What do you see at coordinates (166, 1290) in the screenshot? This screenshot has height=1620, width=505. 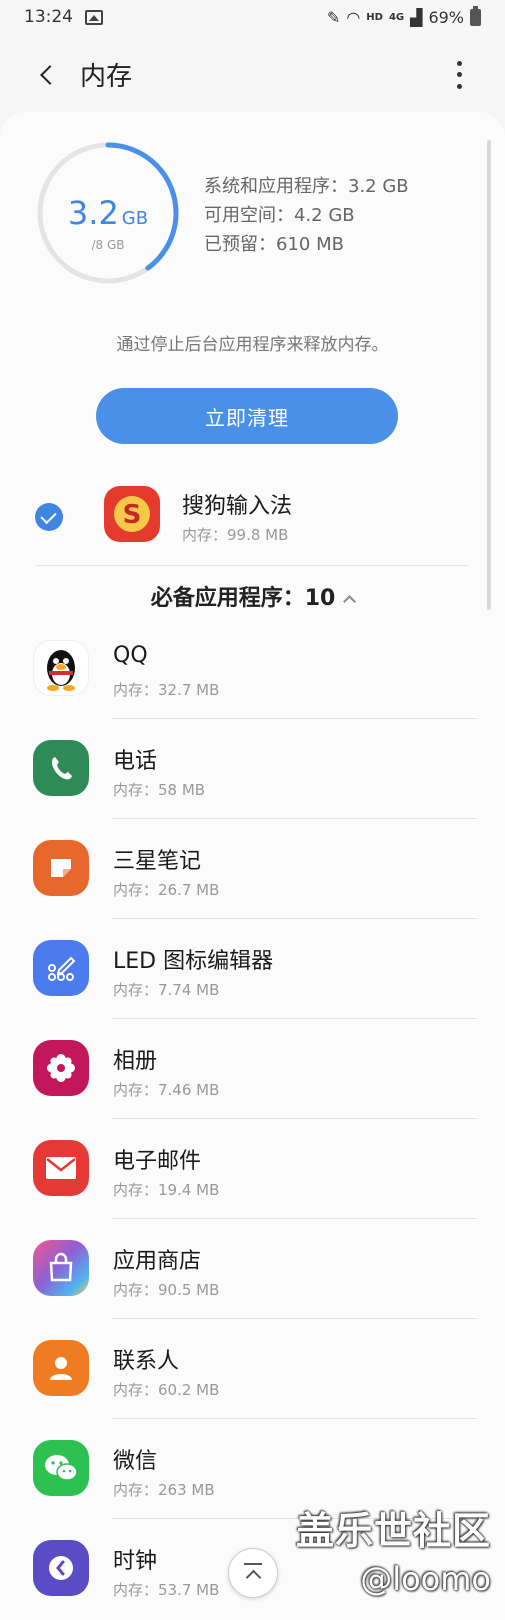 I see `app-memory: 内存：90.5 MB` at bounding box center [166, 1290].